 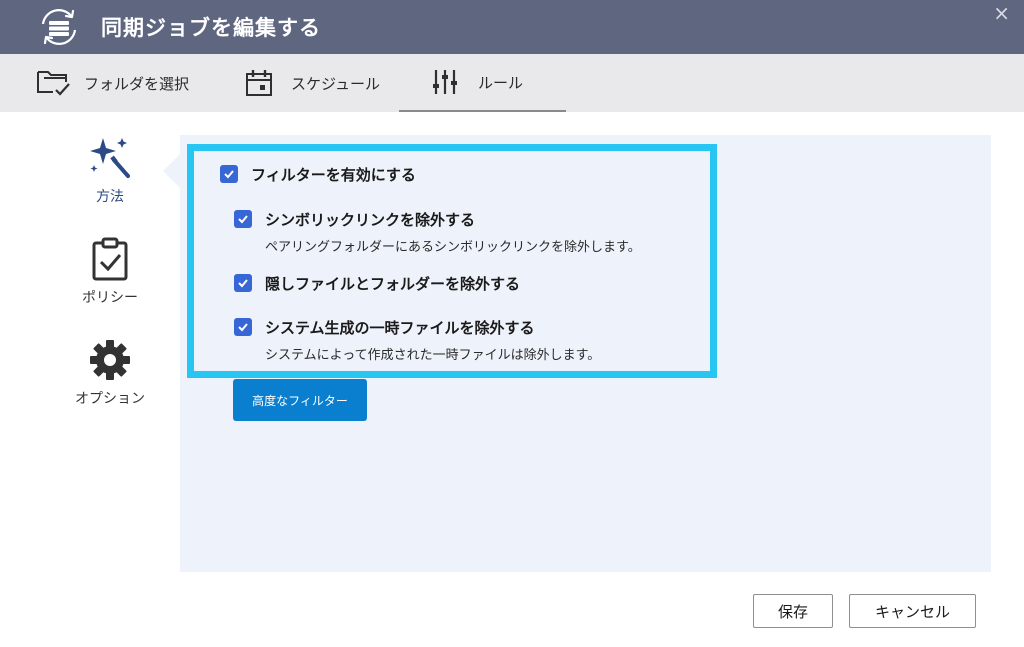 What do you see at coordinates (453, 247) in the screenshot?
I see `exclude-symlinks-description: ペアリングフォルダーにあるシンボリックリンクを除外します。` at bounding box center [453, 247].